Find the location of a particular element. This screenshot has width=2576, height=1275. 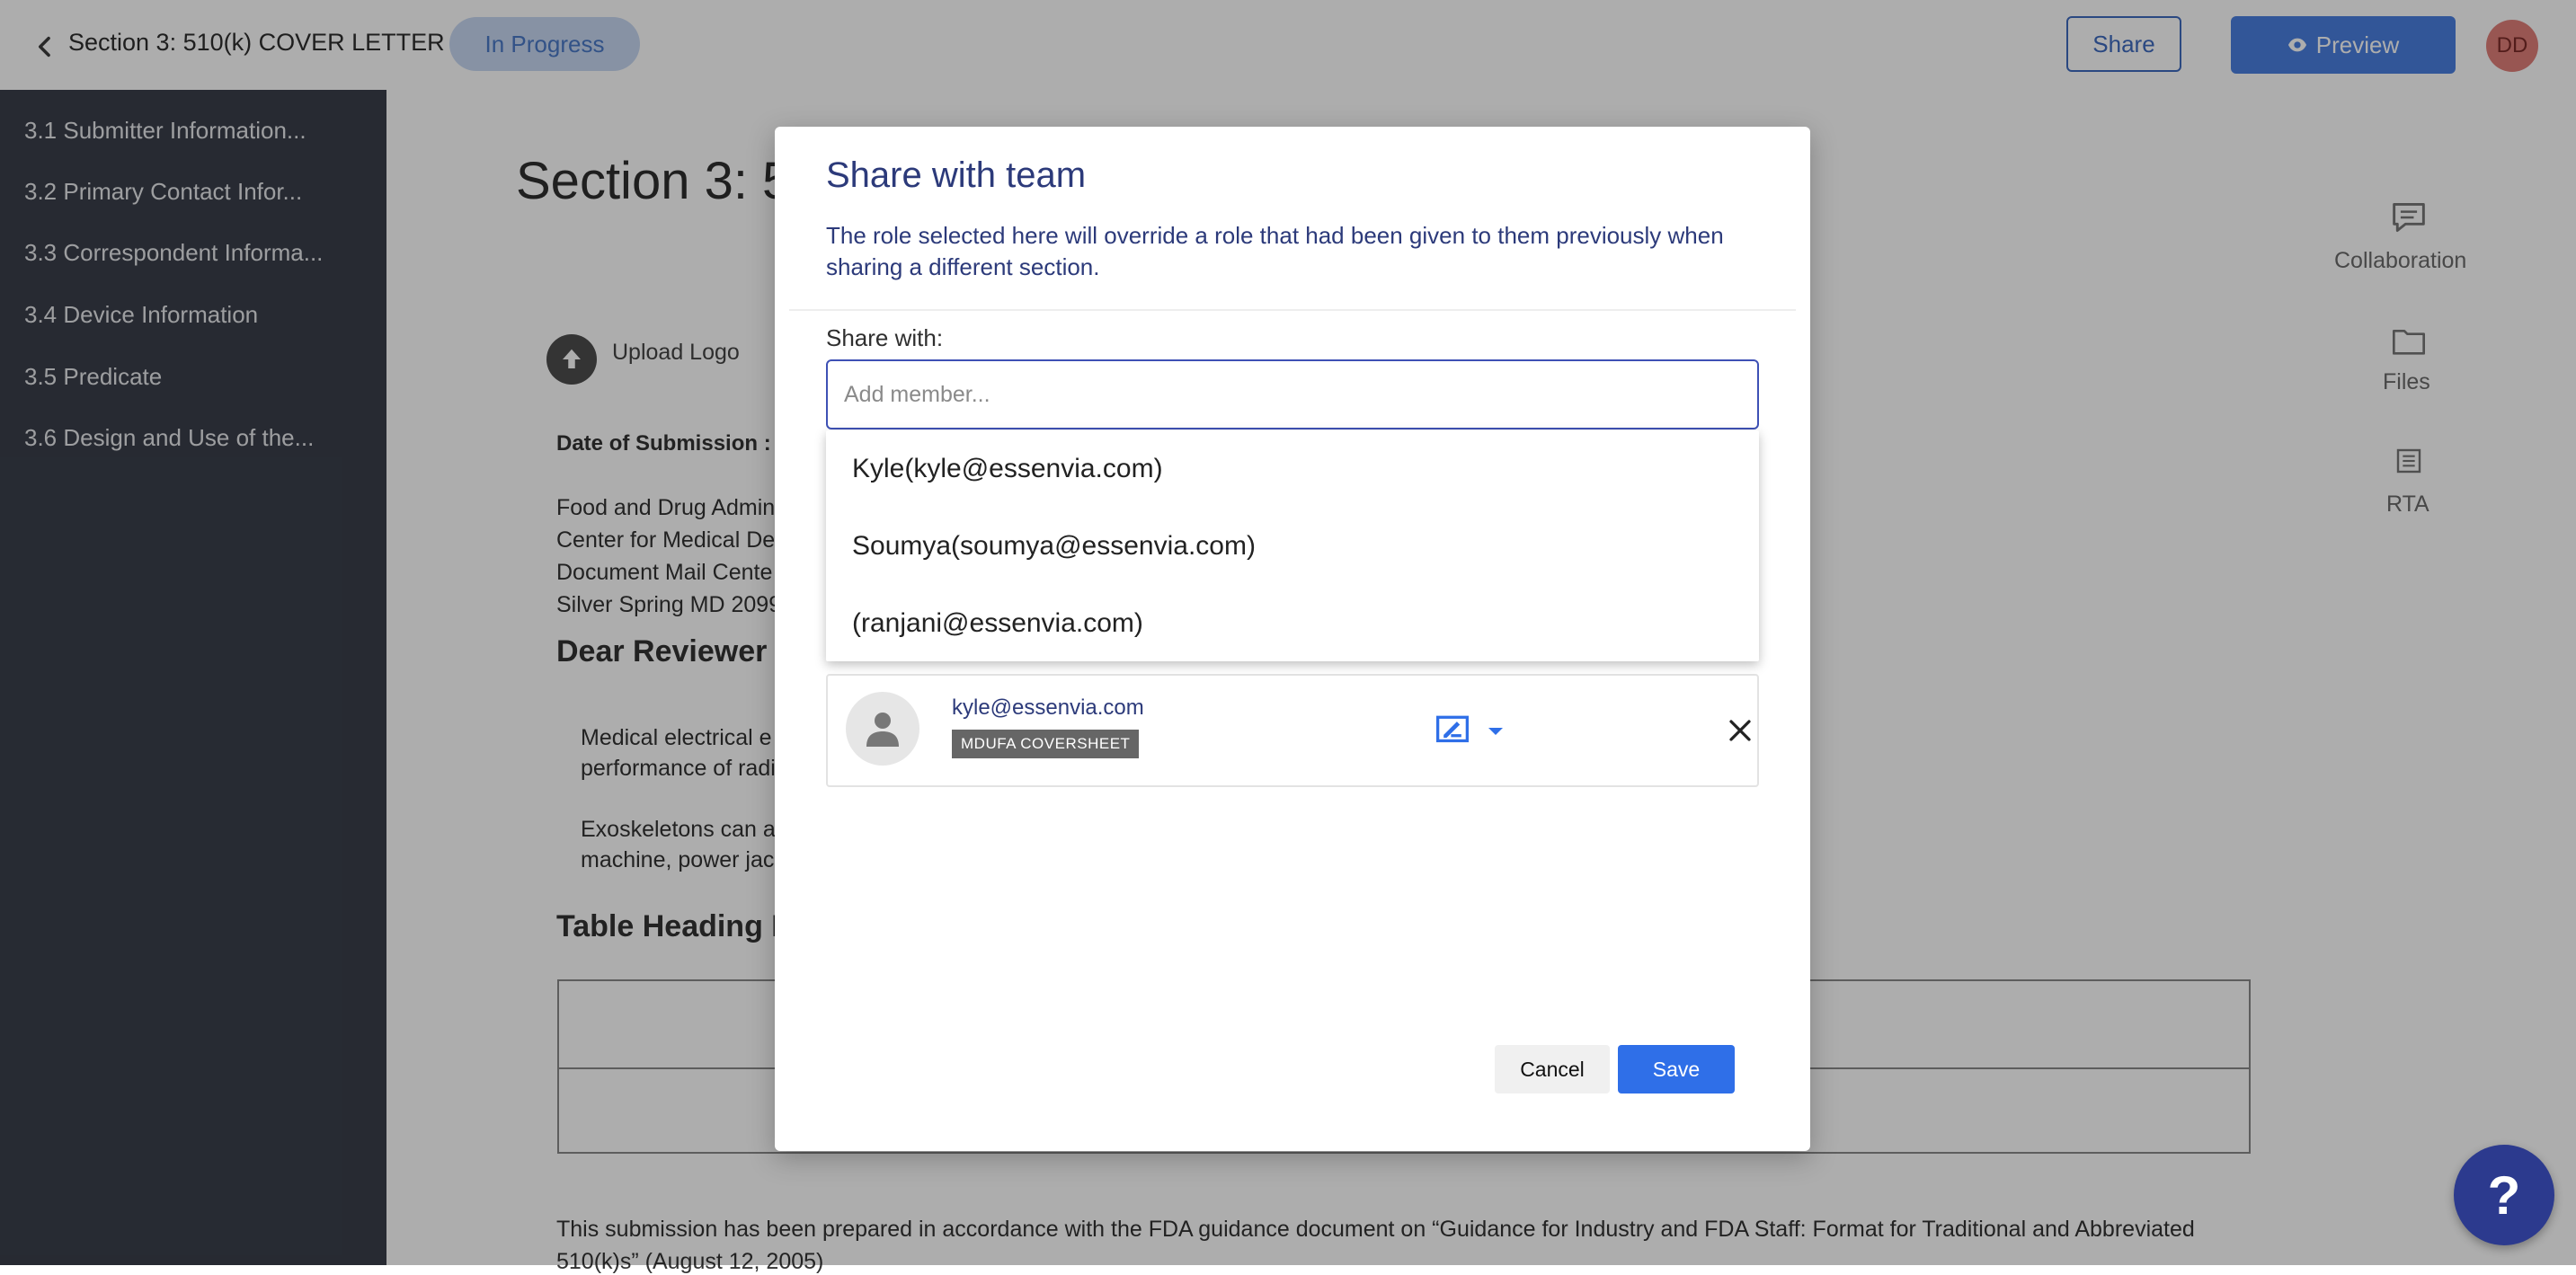

caret-down-icon is located at coordinates (1495, 731).